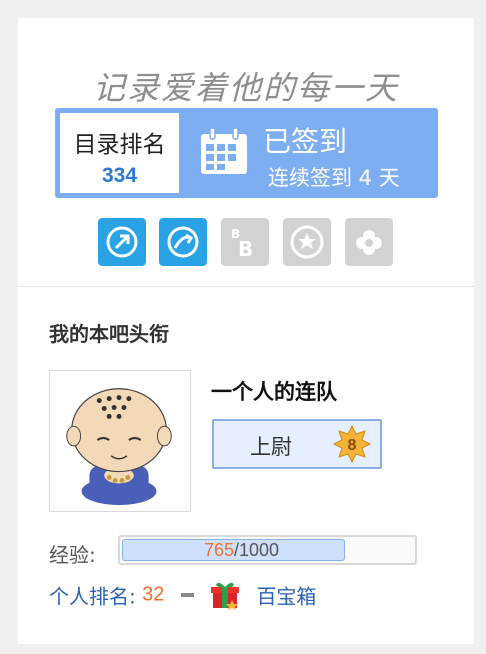 The height and width of the screenshot is (654, 486). I want to click on group-name: 一个人的连队, so click(274, 391).